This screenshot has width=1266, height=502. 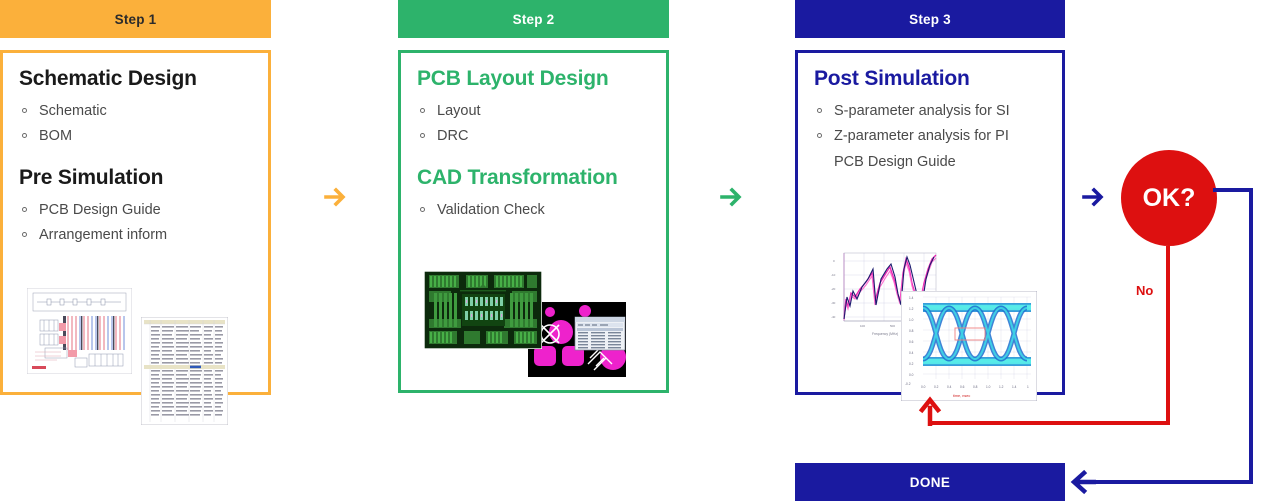 What do you see at coordinates (895, 162) in the screenshot?
I see `list-item-continuation: PCB Design Guide` at bounding box center [895, 162].